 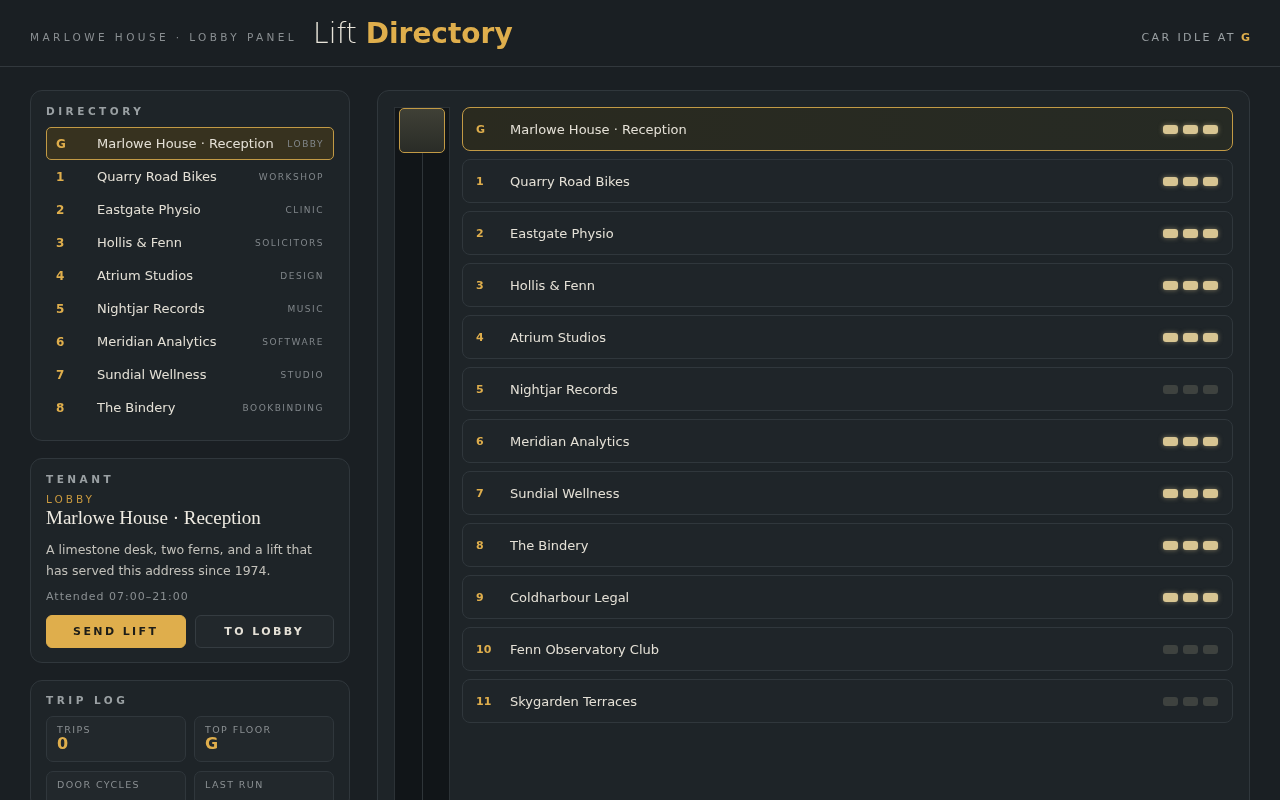 I want to click on floor-row: G Marlowe House · Reception, so click(x=847, y=129).